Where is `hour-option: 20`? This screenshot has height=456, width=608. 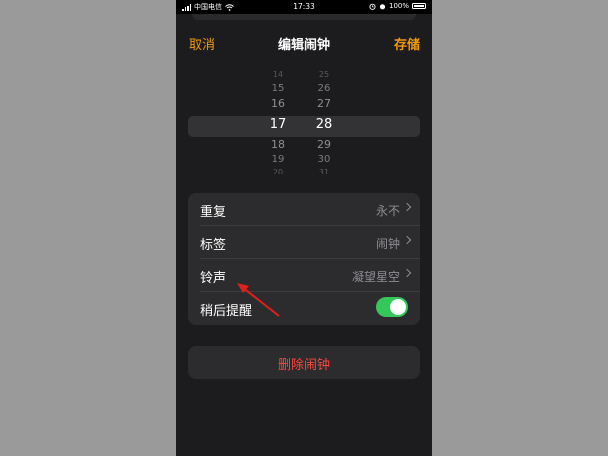 hour-option: 20 is located at coordinates (278, 171).